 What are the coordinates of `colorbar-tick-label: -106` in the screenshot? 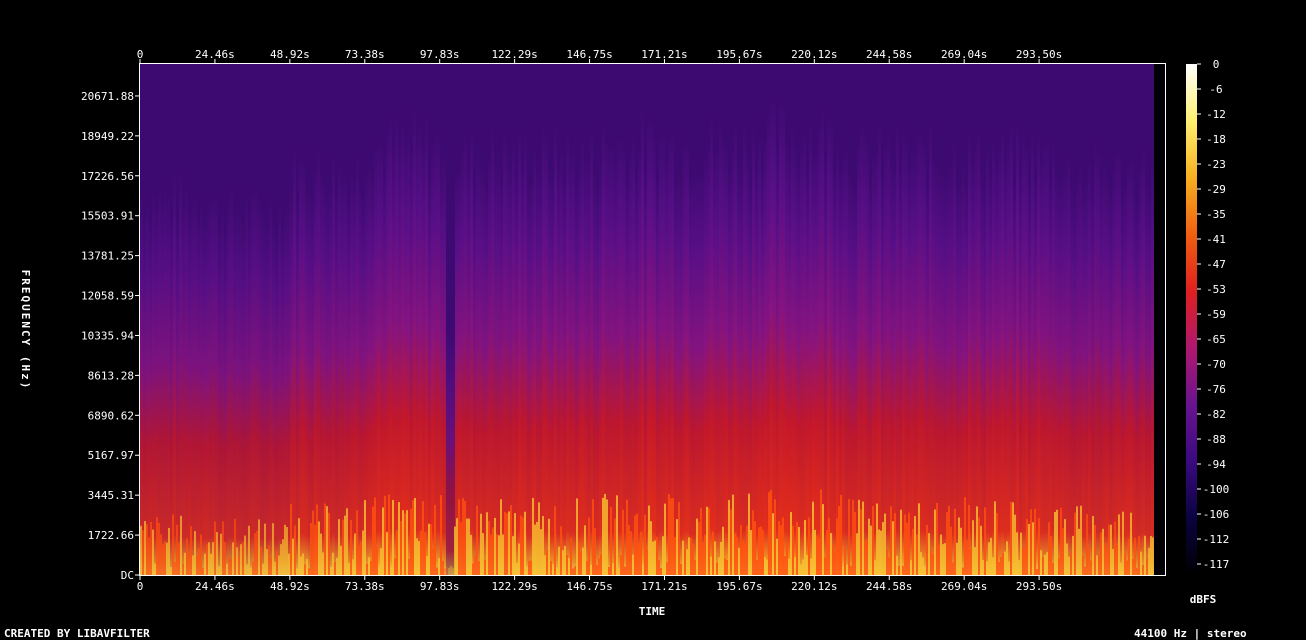 It's located at (1216, 514).